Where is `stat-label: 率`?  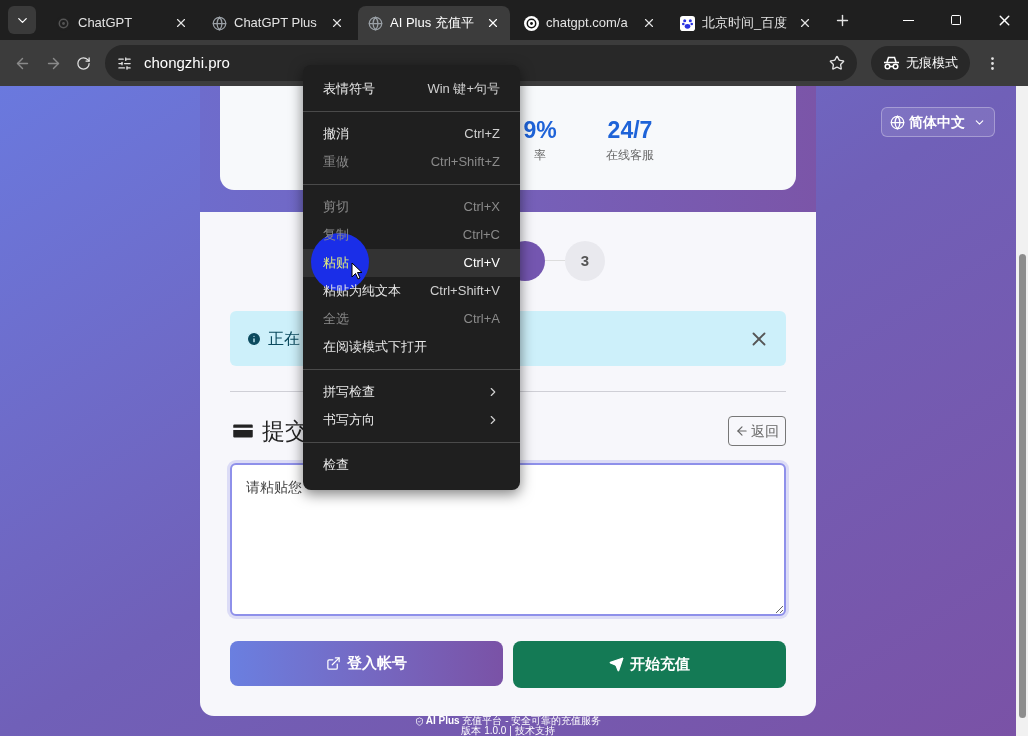
stat-label: 率 is located at coordinates (540, 155).